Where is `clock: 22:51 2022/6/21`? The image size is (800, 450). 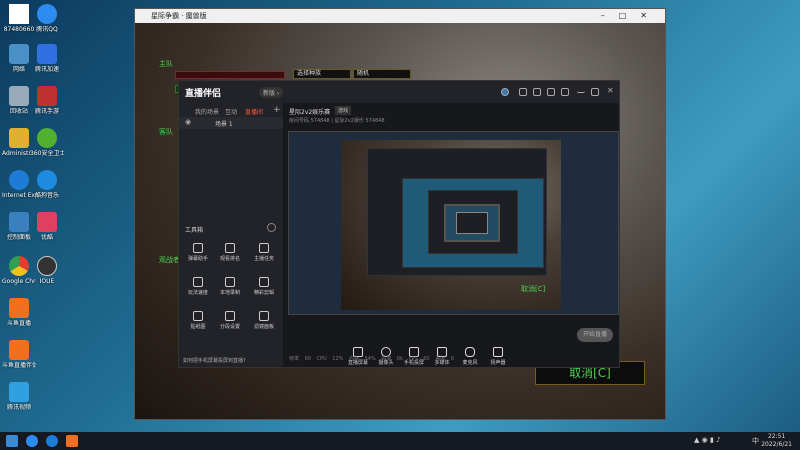 clock: 22:51 2022/6/21 is located at coordinates (776, 441).